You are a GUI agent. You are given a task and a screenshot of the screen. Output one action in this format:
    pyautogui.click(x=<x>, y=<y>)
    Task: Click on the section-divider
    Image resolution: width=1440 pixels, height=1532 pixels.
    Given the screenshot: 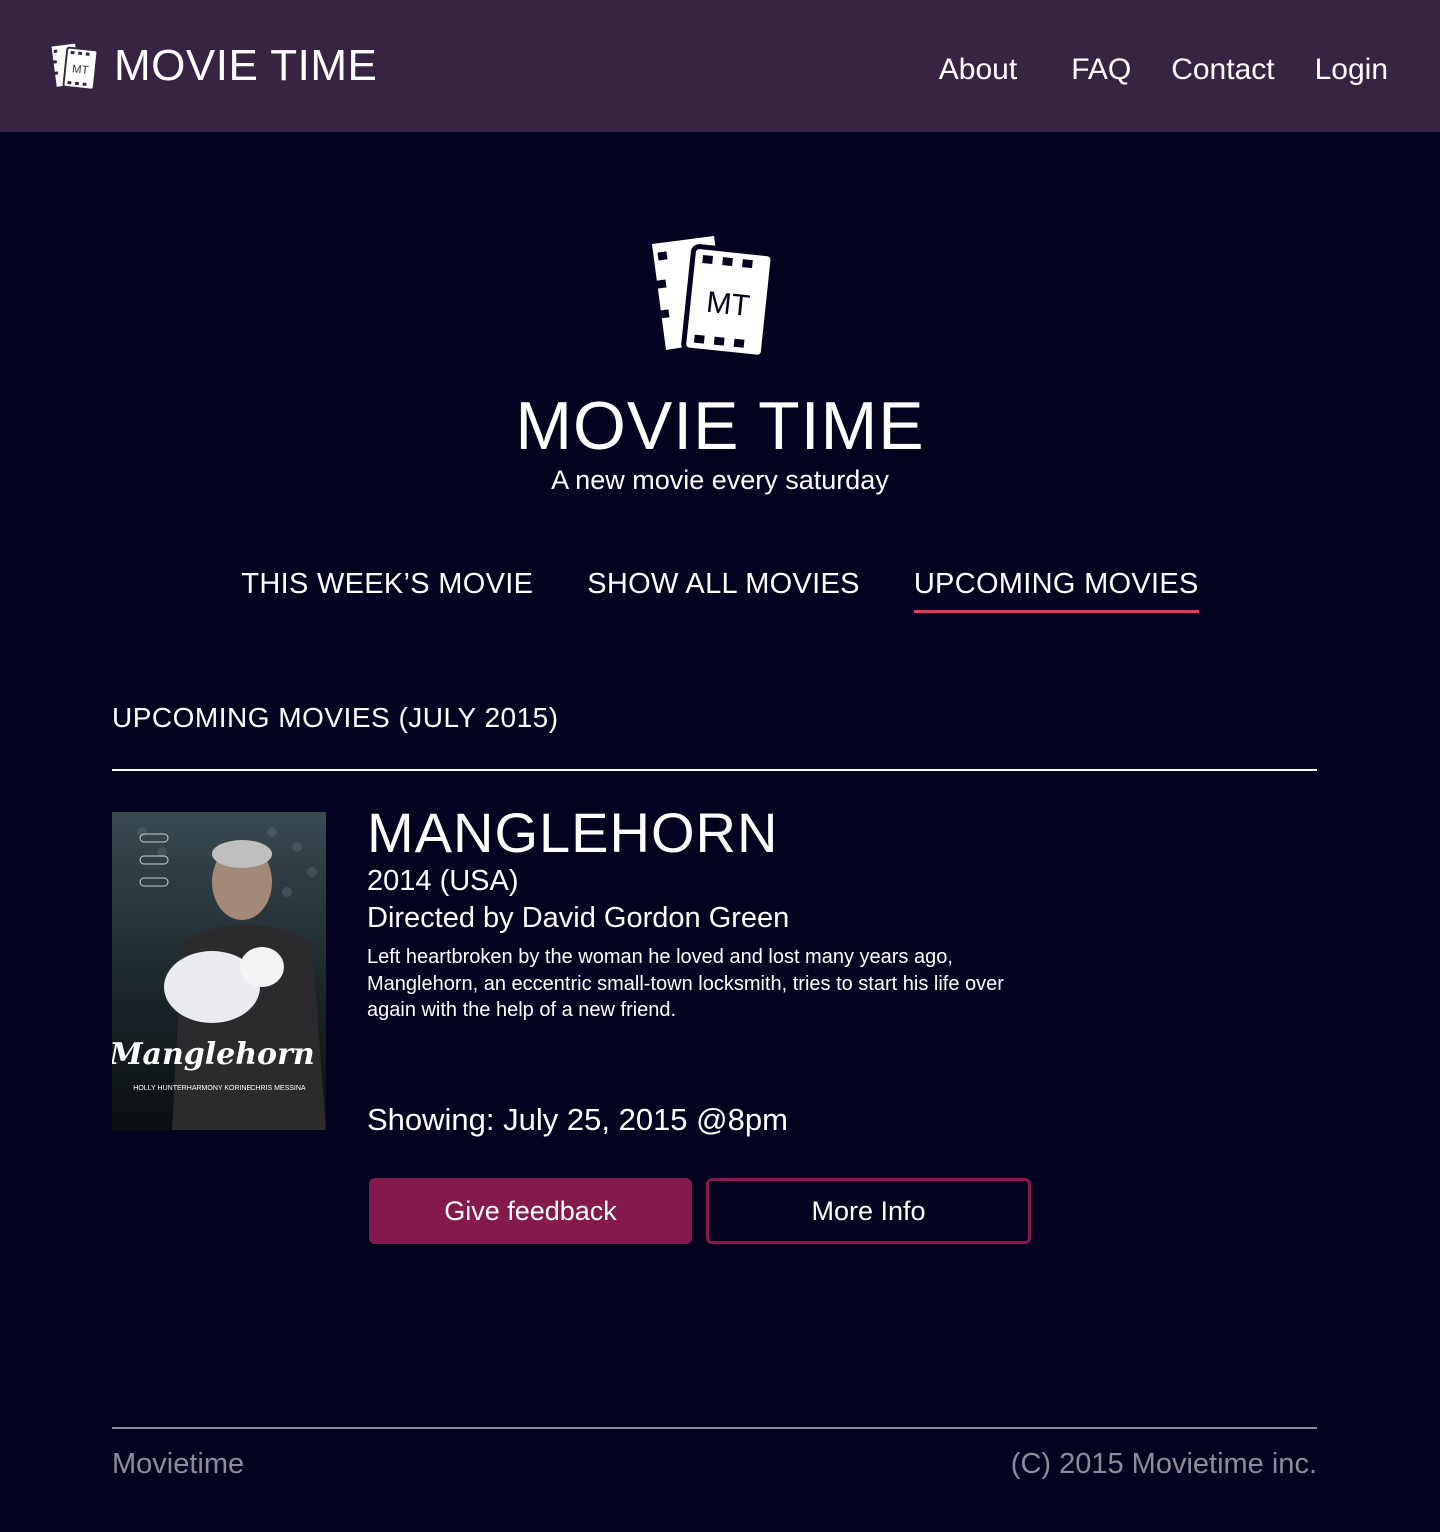 What is the action you would take?
    pyautogui.click(x=714, y=770)
    